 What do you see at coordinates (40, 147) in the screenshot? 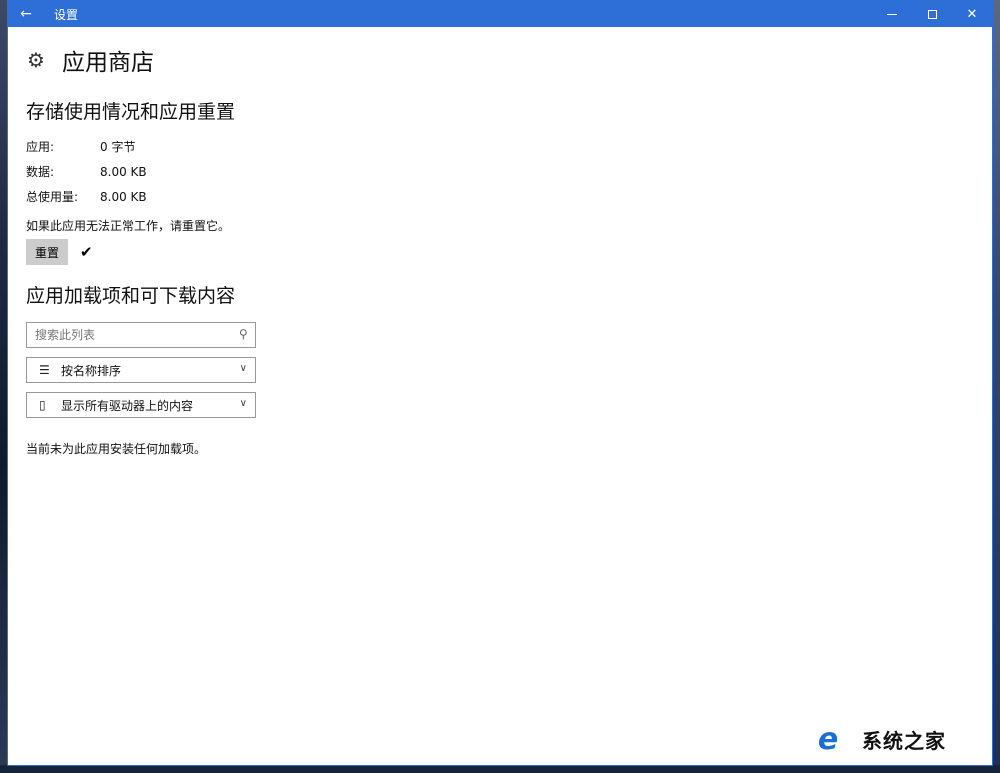
I see `storage-label: 应用:` at bounding box center [40, 147].